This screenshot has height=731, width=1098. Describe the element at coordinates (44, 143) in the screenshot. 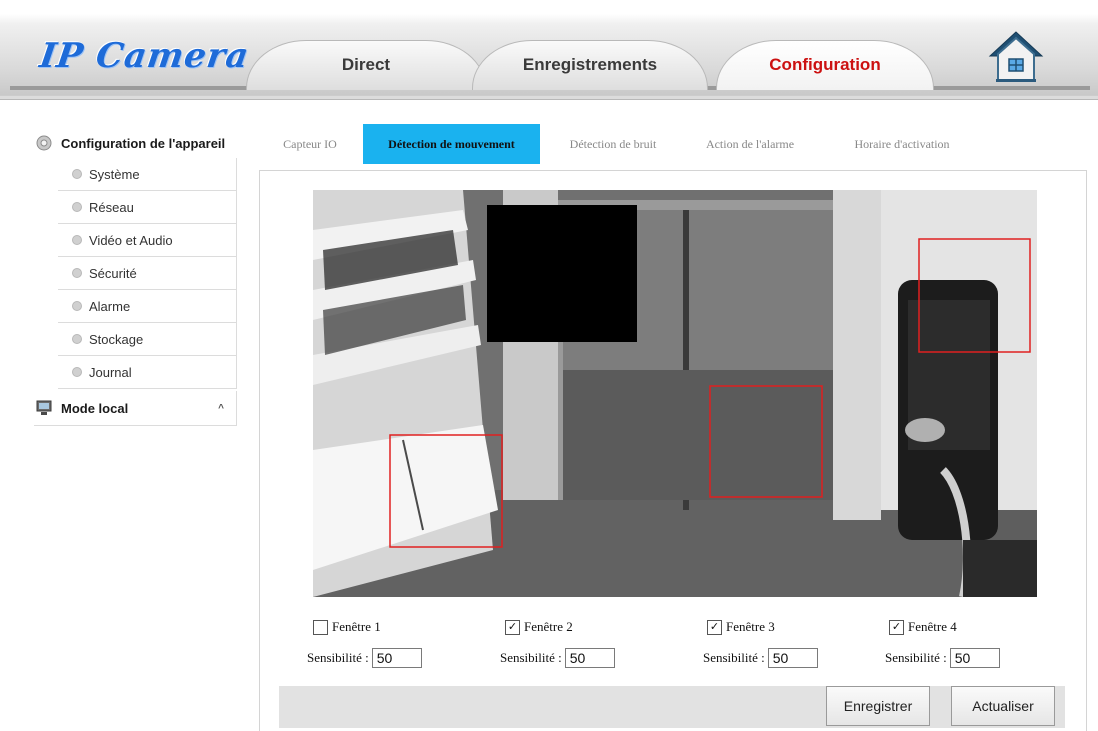

I see `gear-icon` at that location.